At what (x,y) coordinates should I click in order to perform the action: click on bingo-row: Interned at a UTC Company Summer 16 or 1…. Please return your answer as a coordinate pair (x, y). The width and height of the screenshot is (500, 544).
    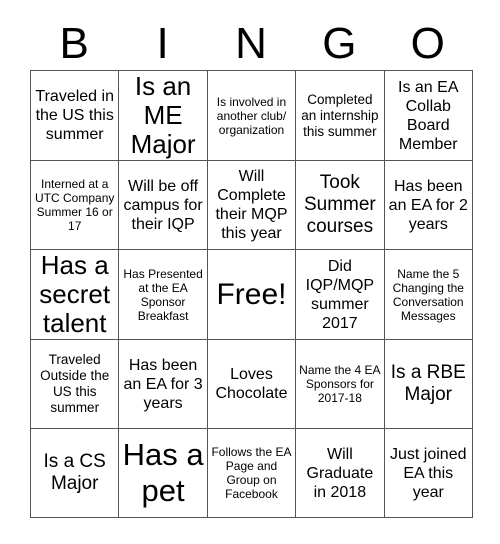
    Looking at the image, I should click on (251, 205).